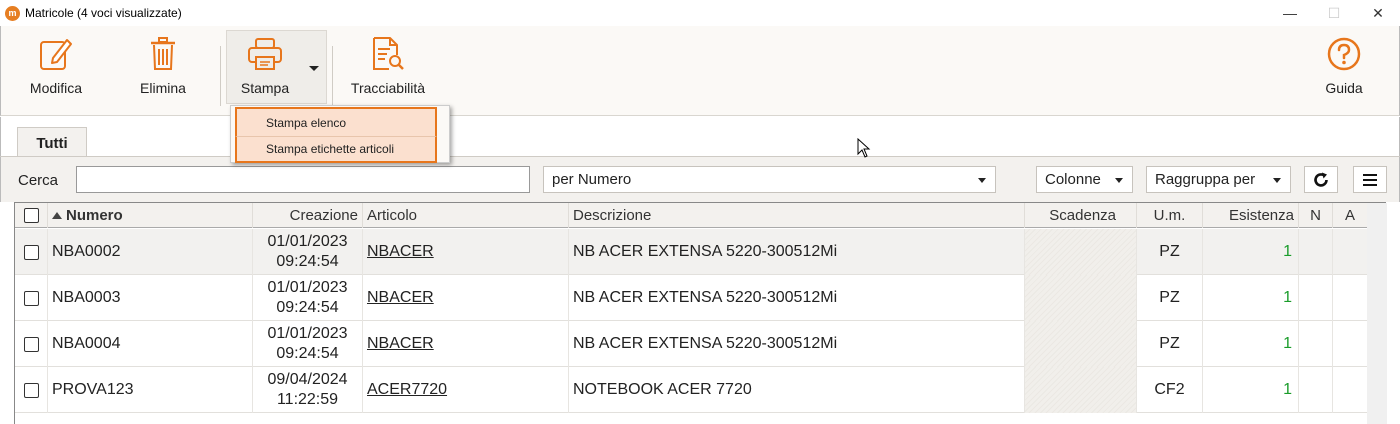 The width and height of the screenshot is (1400, 424). What do you see at coordinates (38, 180) in the screenshot?
I see `search-label: Cerca` at bounding box center [38, 180].